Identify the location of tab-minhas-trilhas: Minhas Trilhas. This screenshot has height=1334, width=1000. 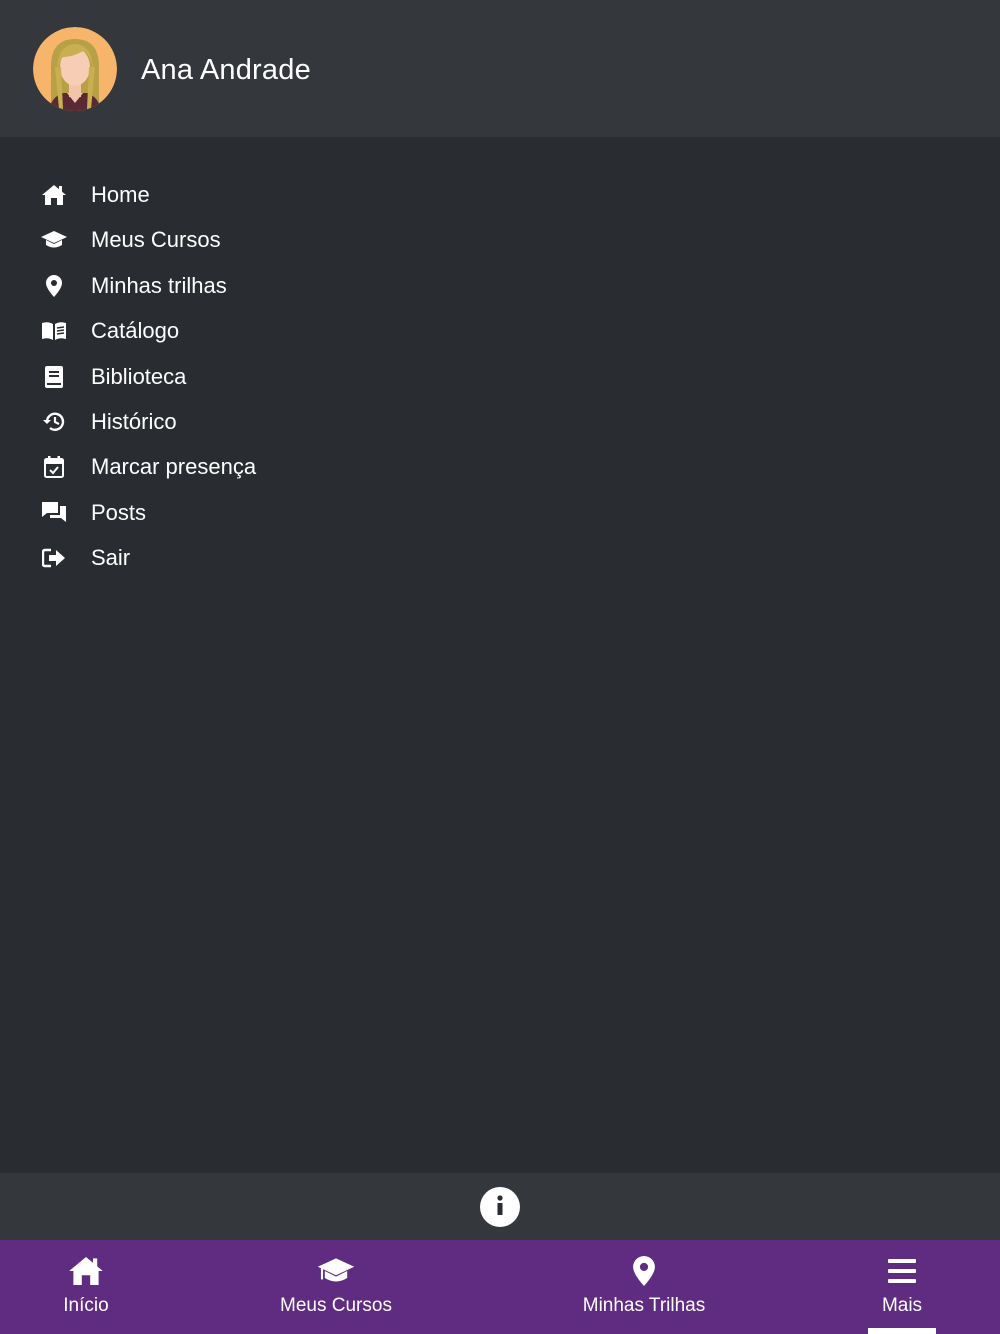
(644, 1287).